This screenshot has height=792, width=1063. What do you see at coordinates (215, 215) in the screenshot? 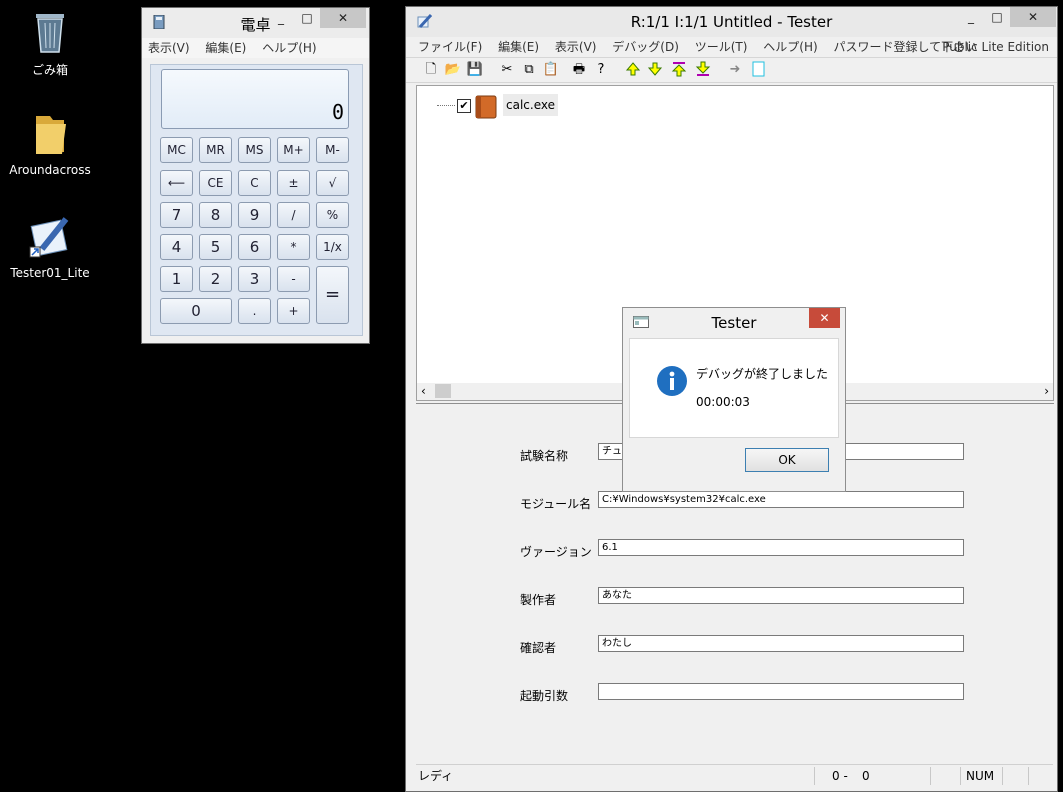
I see `digit-8-button: 8` at bounding box center [215, 215].